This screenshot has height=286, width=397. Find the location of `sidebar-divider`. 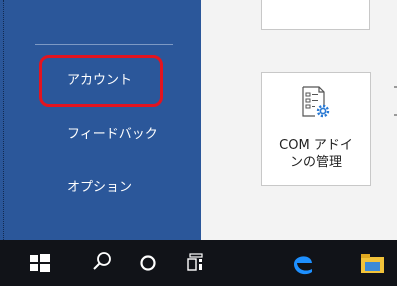

sidebar-divider is located at coordinates (104, 44).